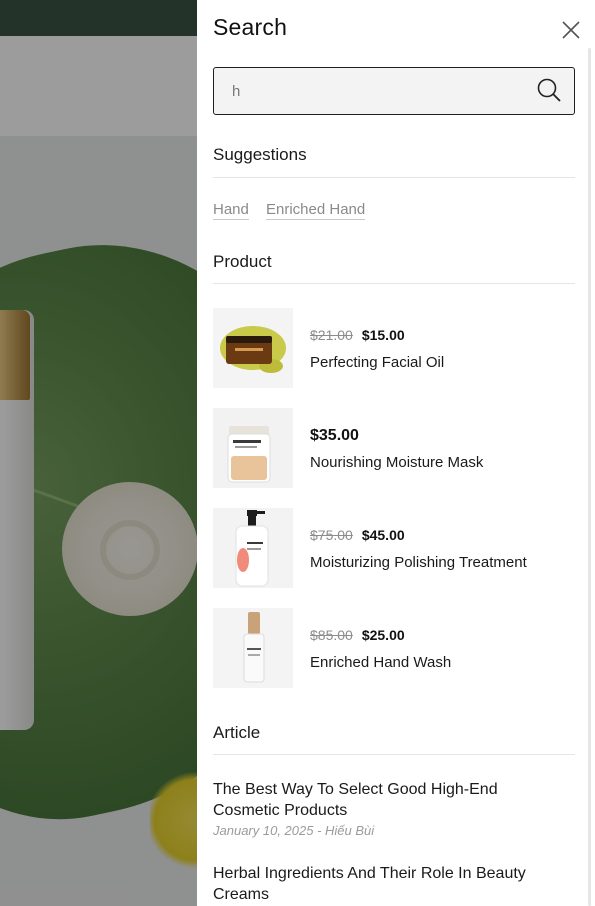  Describe the element at coordinates (383, 635) in the screenshot. I see `sale-price: $25.00` at that location.